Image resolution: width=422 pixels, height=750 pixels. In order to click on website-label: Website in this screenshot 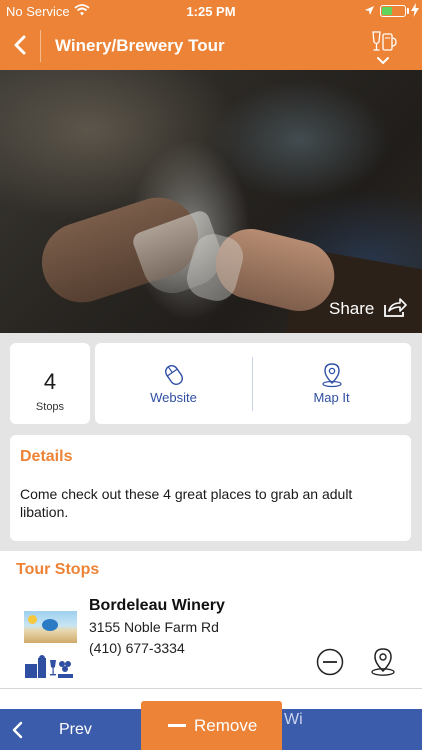, I will do `click(173, 397)`.